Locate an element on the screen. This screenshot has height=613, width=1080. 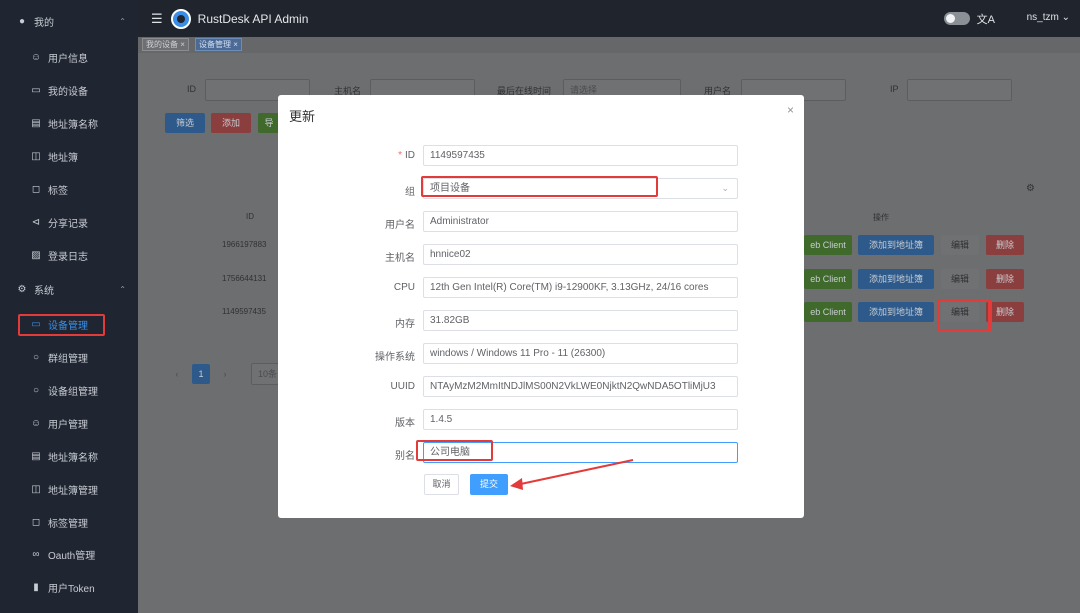
hostname-field: hnnice02 is located at coordinates (580, 254).